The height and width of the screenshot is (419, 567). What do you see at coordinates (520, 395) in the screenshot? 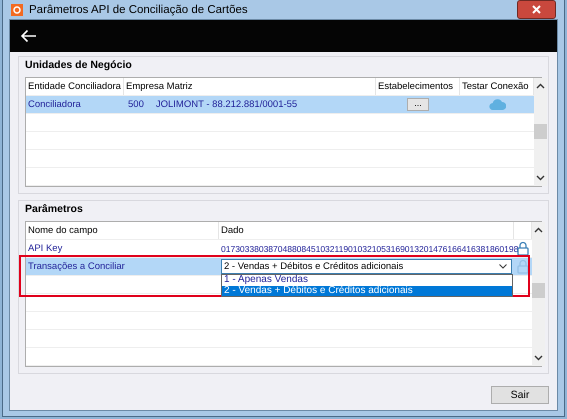
I see `exit-button: Sair` at bounding box center [520, 395].